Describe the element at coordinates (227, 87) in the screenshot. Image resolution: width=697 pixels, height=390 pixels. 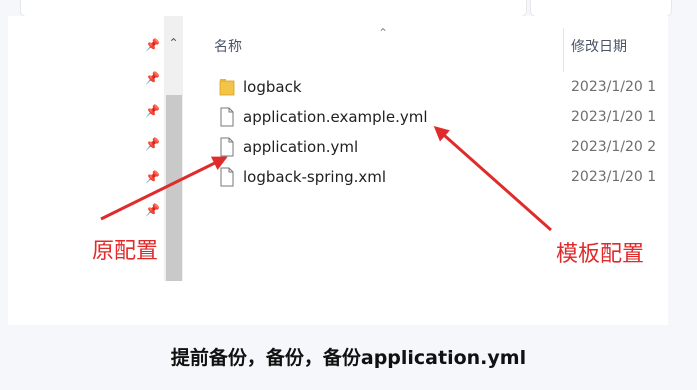
I see `folder-icon` at that location.